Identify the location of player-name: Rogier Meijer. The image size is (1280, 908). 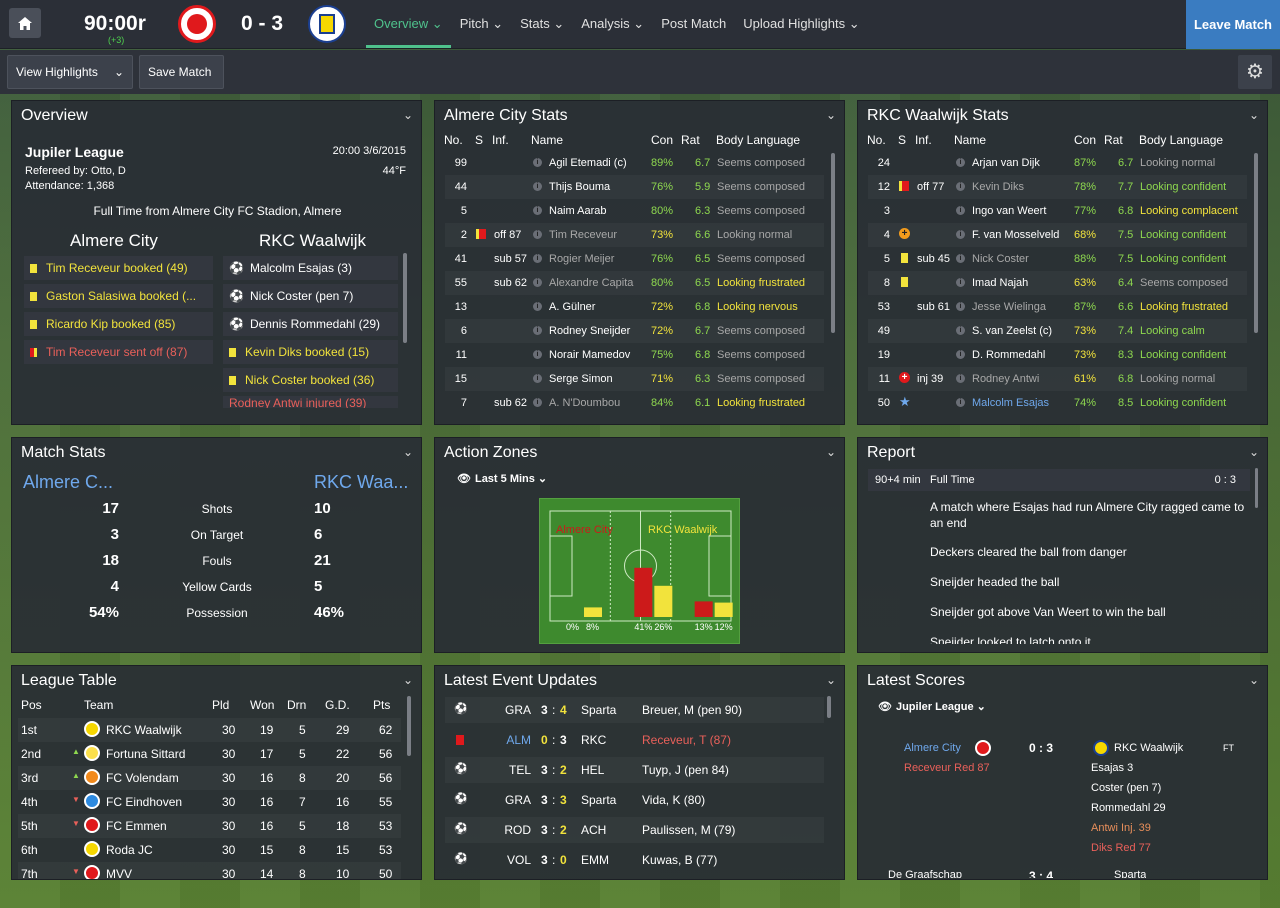
(581, 259).